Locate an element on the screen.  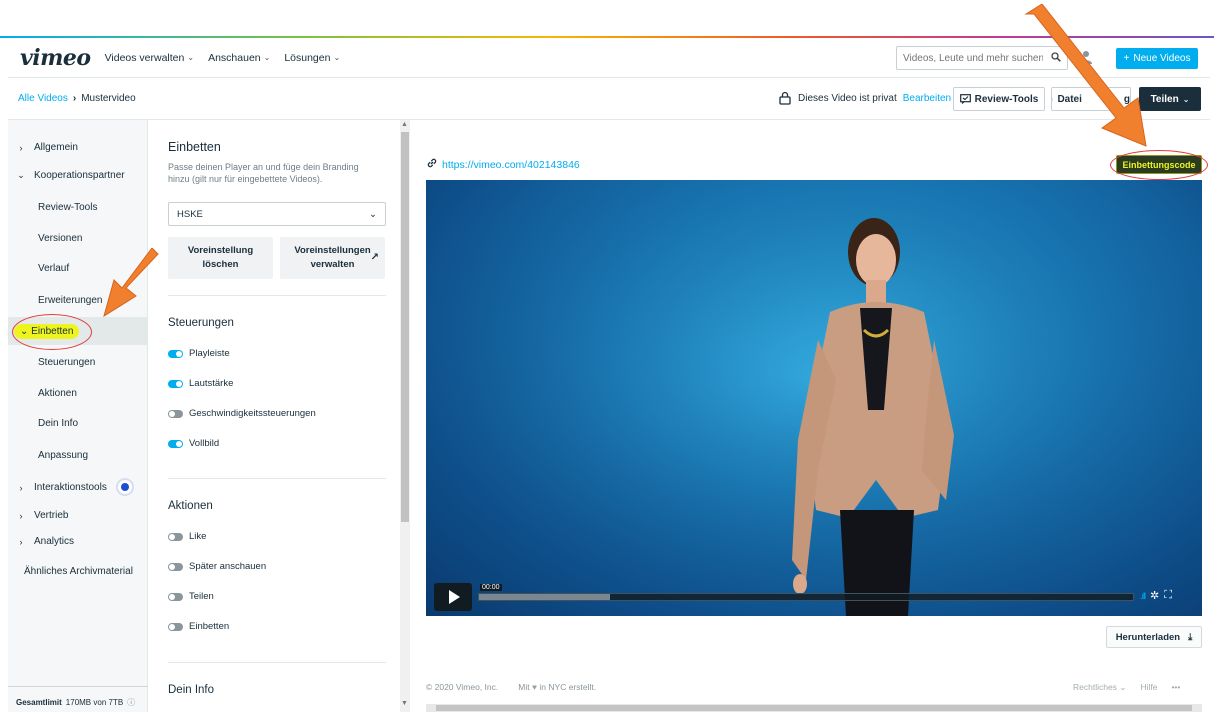
gear-icon: ✲ is located at coordinates (1154, 595).